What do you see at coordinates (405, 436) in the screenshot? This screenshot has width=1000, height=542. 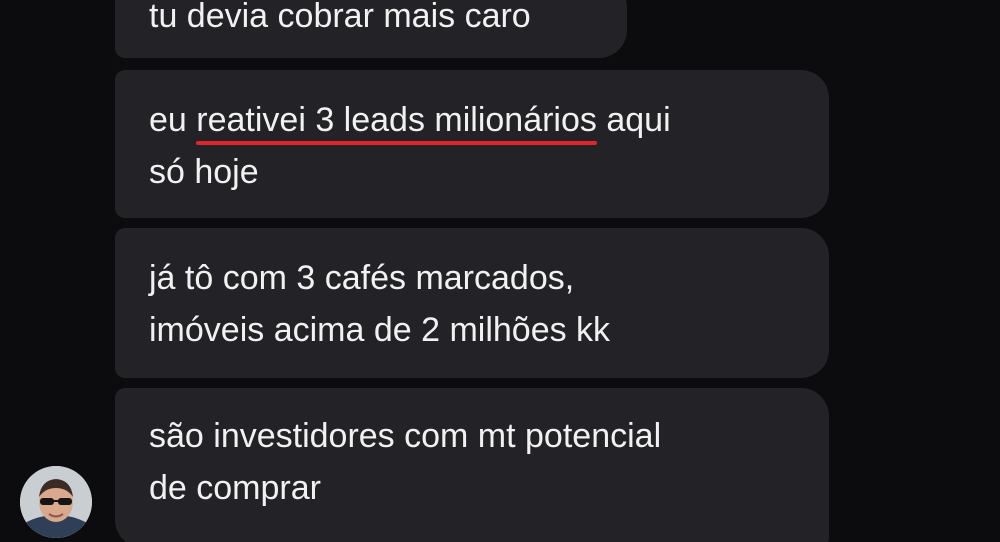 I see `message-line: são investidores com mt potencial` at bounding box center [405, 436].